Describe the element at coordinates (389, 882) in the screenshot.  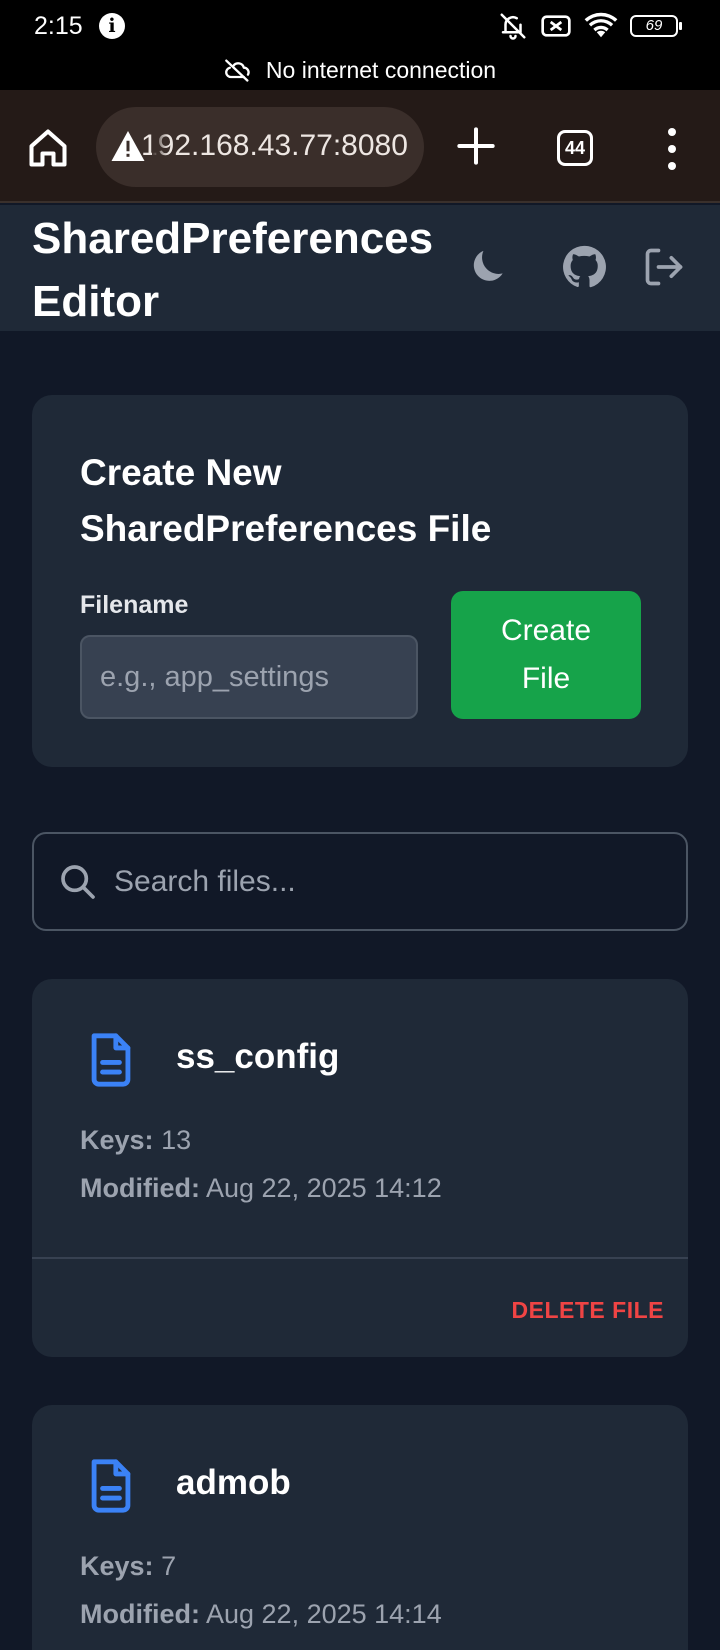
I see `search-input` at that location.